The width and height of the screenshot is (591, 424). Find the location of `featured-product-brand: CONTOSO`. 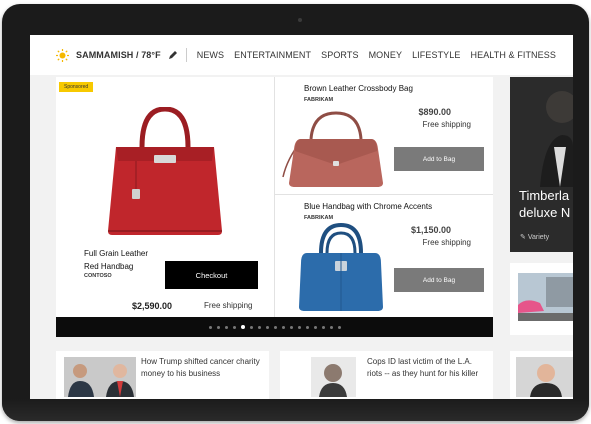

featured-product-brand: CONTOSO is located at coordinates (98, 276).